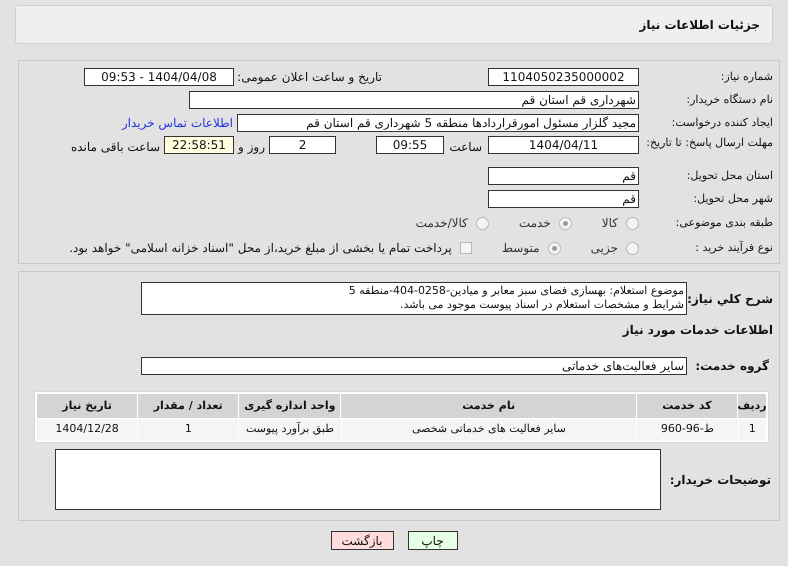 The width and height of the screenshot is (788, 566). Describe the element at coordinates (309, 77) in the screenshot. I see `field-label: تاریخ و ساعت اعلان عمومی:` at that location.